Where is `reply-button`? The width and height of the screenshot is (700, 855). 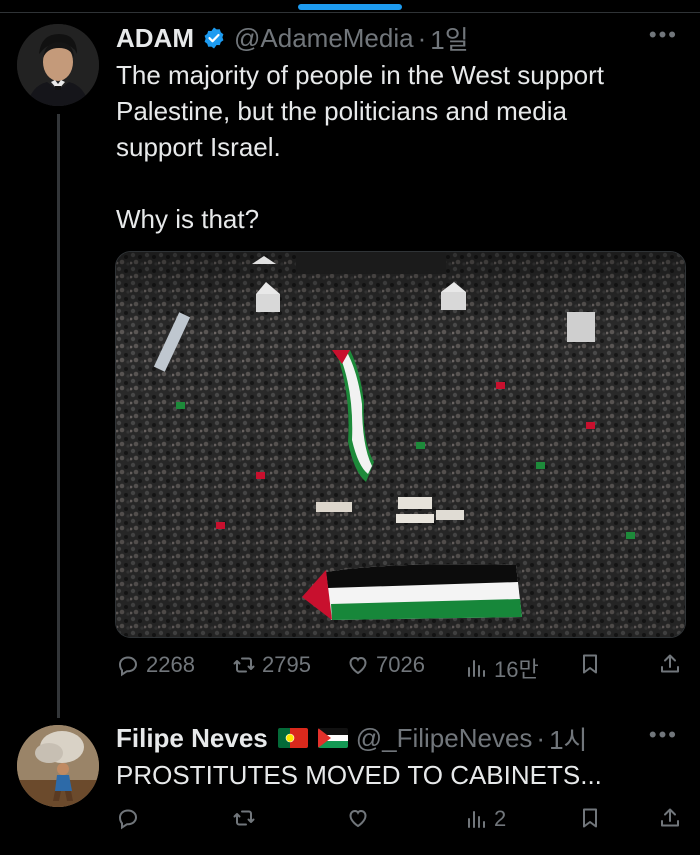
reply-button is located at coordinates (128, 818).